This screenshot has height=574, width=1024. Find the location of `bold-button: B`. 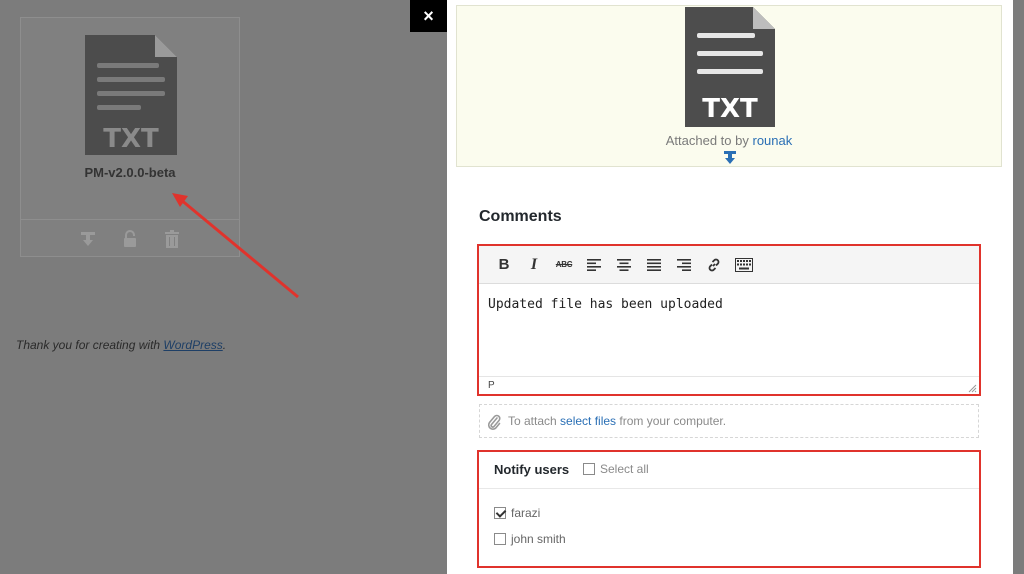

bold-button: B is located at coordinates (504, 265).